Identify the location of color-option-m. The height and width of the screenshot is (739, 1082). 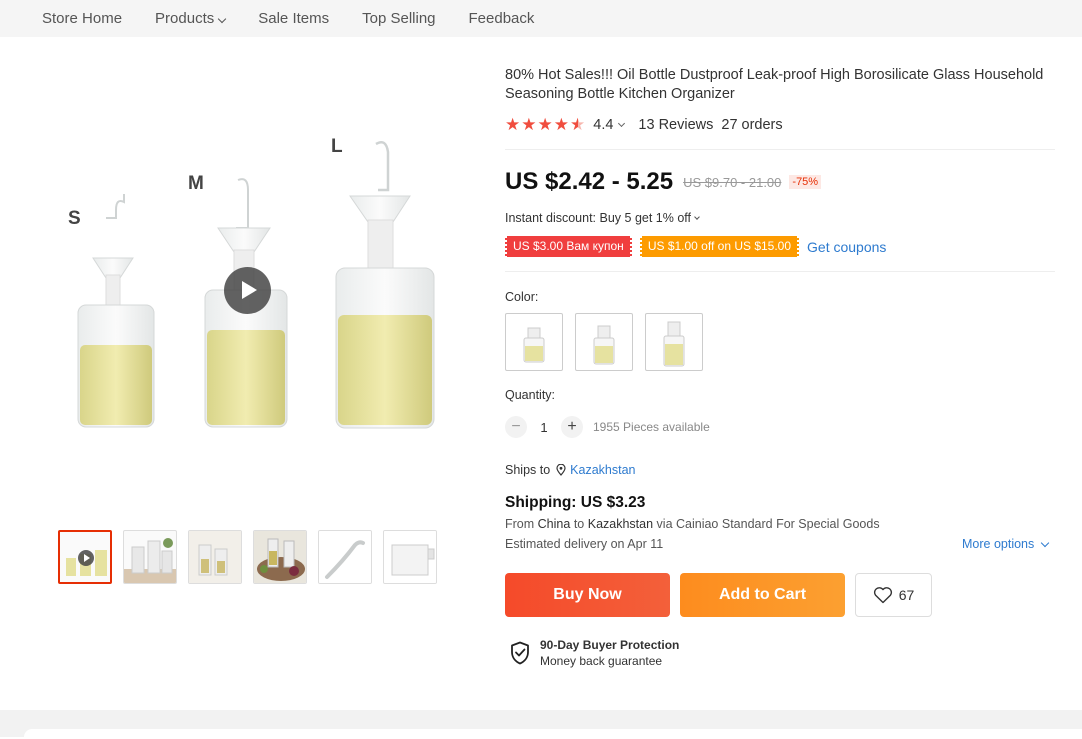
(604, 342).